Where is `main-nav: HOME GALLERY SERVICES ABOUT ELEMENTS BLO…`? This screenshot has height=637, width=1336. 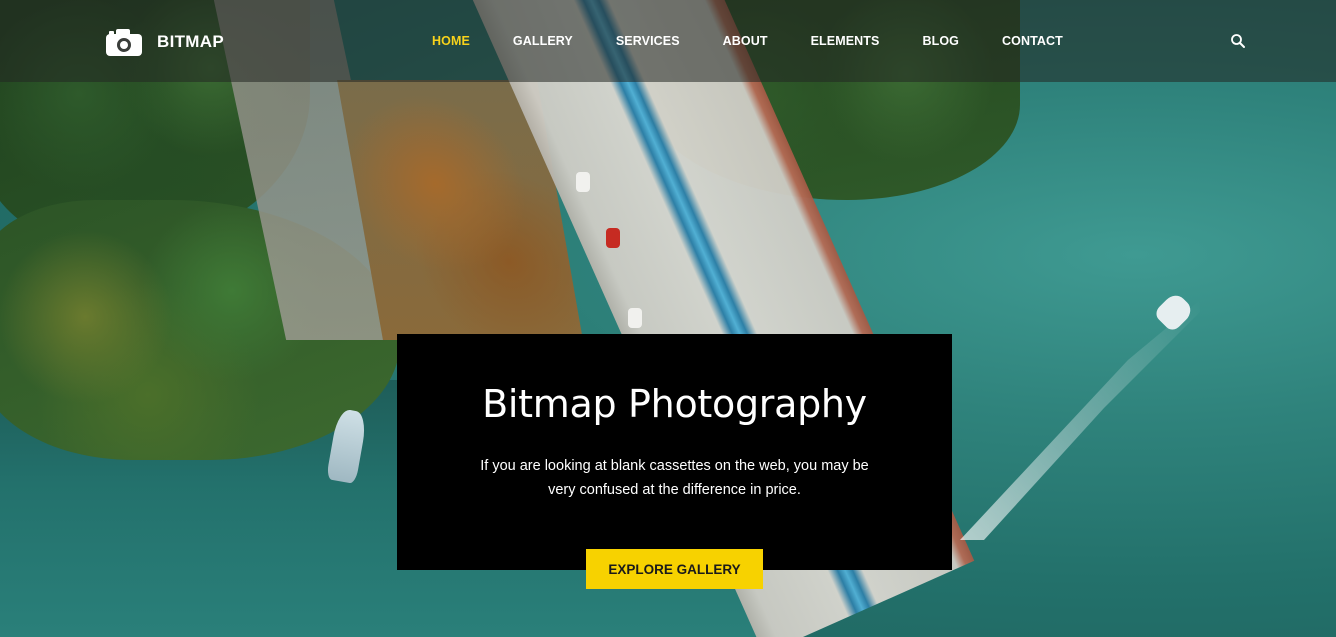 main-nav: HOME GALLERY SERVICES ABOUT ELEMENTS BLO… is located at coordinates (769, 41).